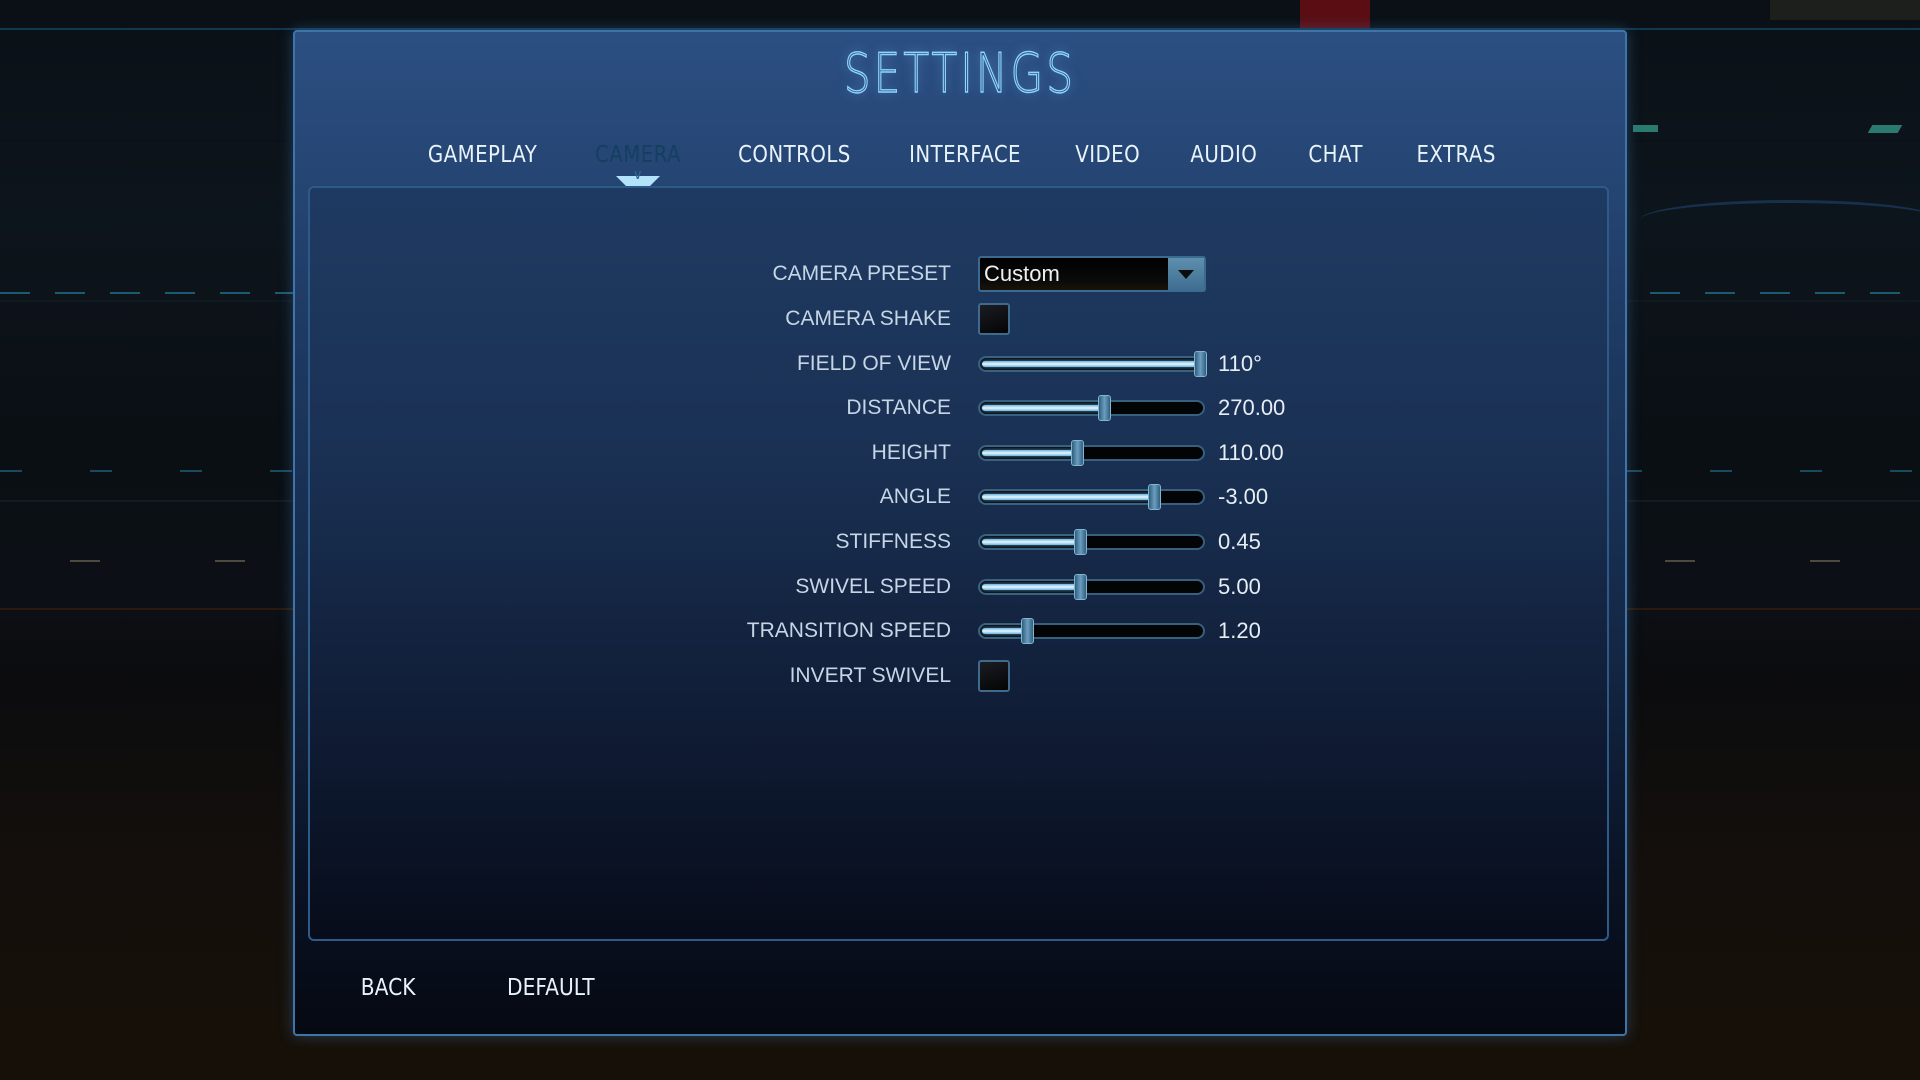  I want to click on slider-label: SWIVEL SPEED, so click(873, 586).